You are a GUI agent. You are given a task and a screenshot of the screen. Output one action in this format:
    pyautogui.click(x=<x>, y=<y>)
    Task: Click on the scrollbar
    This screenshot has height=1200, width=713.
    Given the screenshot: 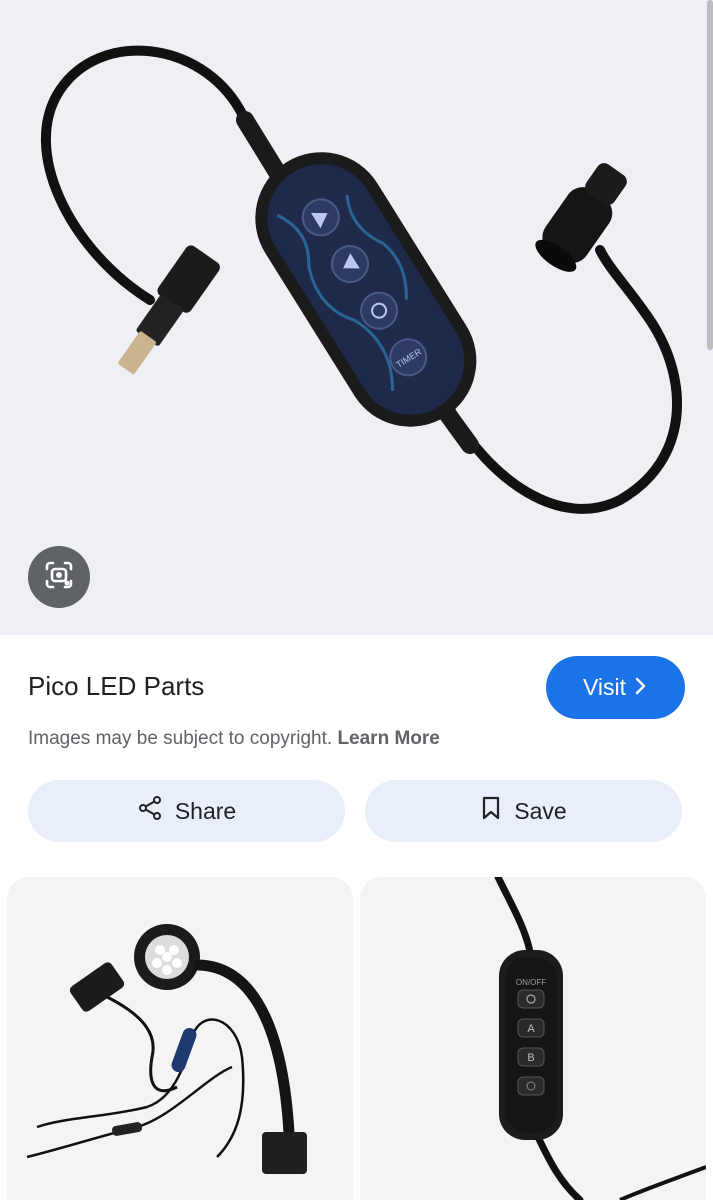 What is the action you would take?
    pyautogui.click(x=710, y=175)
    